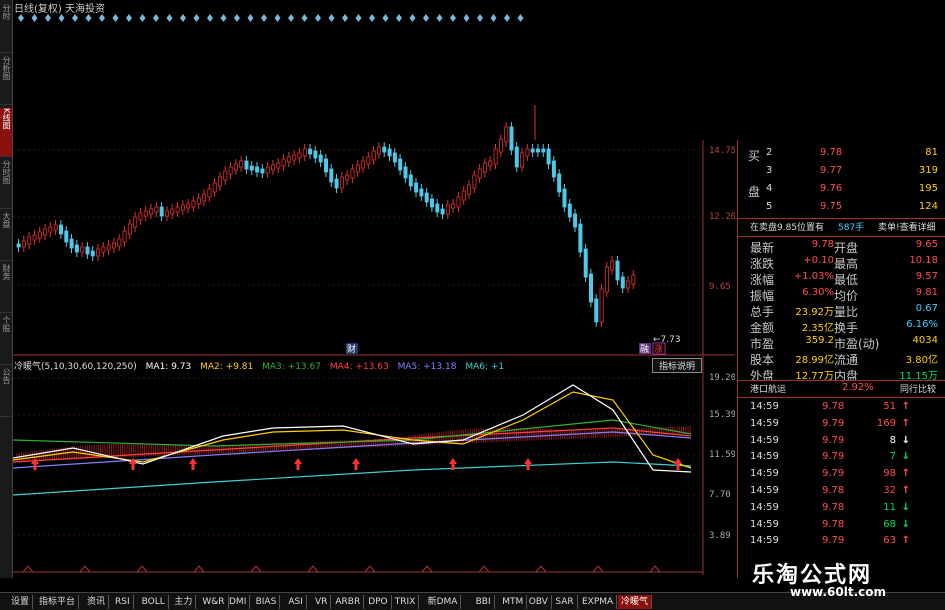 This screenshot has height=610, width=945. Describe the element at coordinates (769, 170) in the screenshot. I see `order-book-level: 3` at that location.